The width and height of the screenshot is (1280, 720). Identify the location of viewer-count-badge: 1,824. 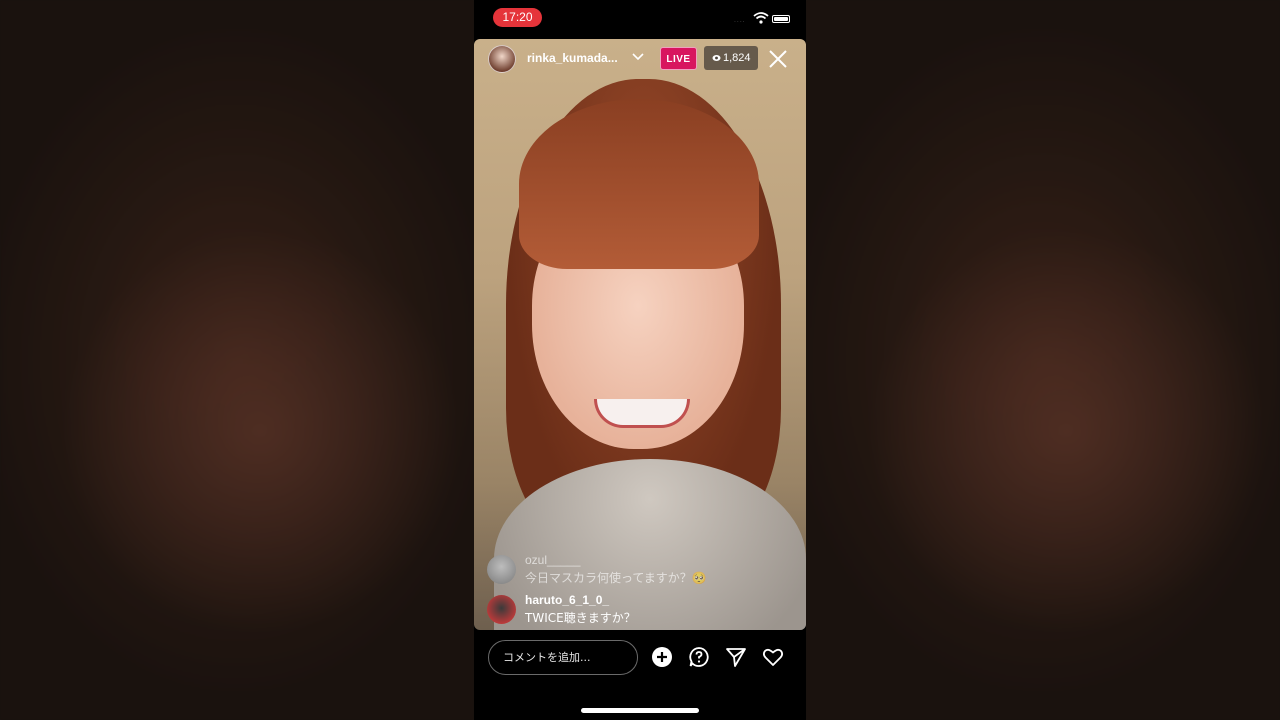
(731, 58).